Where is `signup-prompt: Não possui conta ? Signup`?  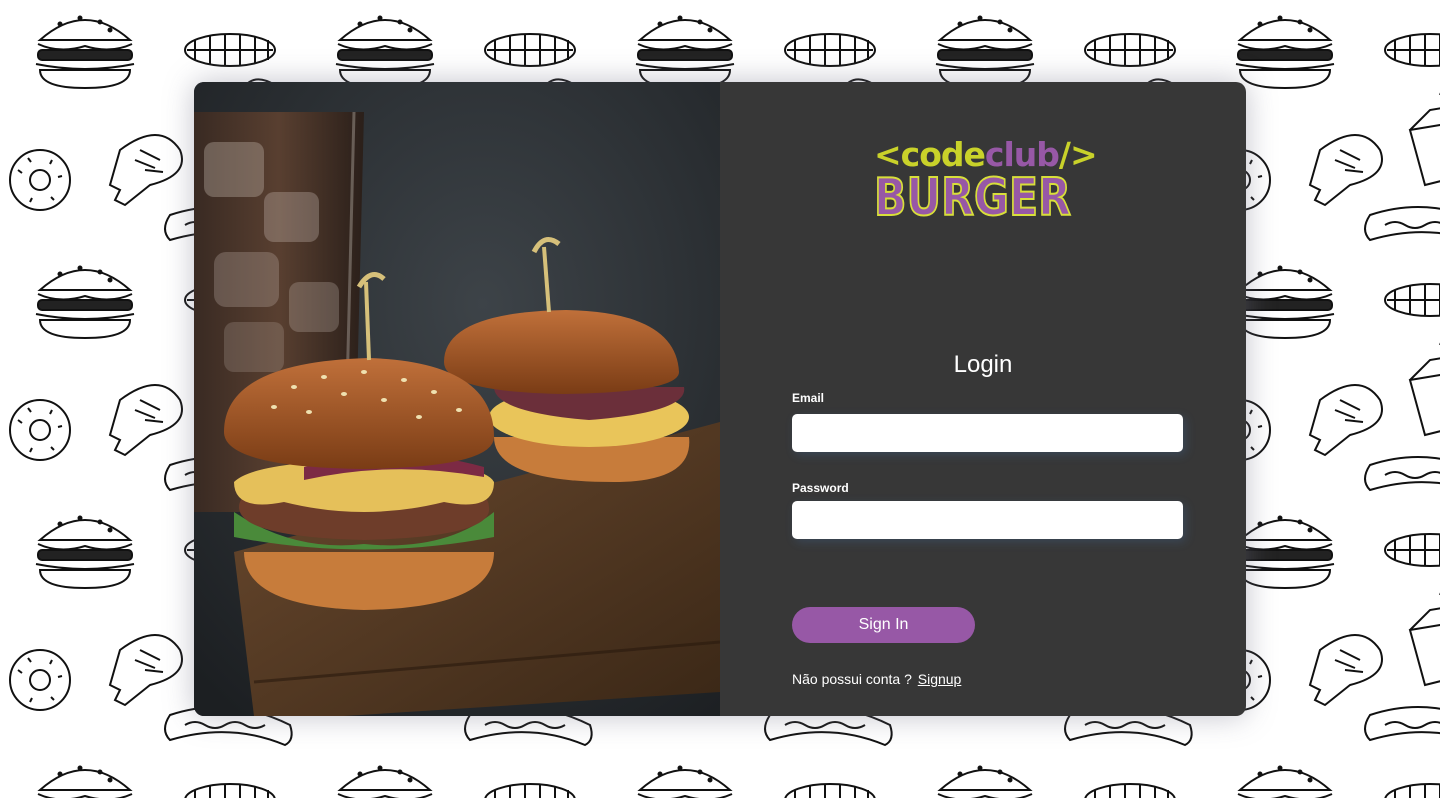
signup-prompt: Não possui conta ? Signup is located at coordinates (876, 679).